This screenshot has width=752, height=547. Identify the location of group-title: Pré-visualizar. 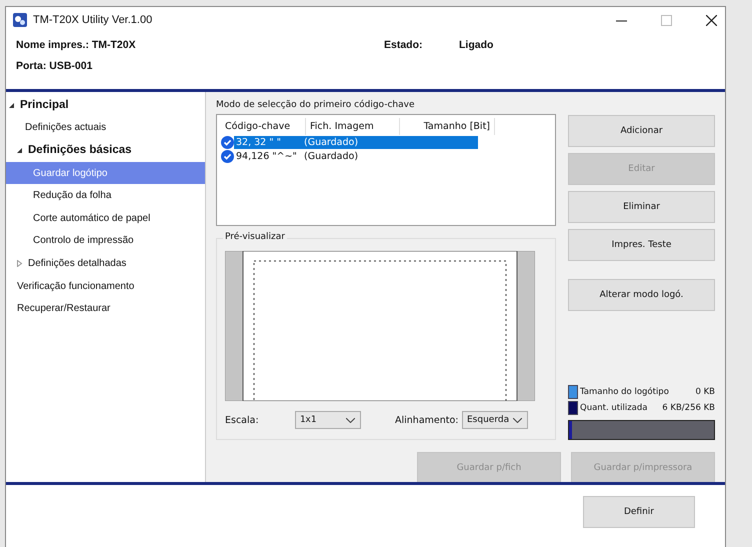
(255, 237).